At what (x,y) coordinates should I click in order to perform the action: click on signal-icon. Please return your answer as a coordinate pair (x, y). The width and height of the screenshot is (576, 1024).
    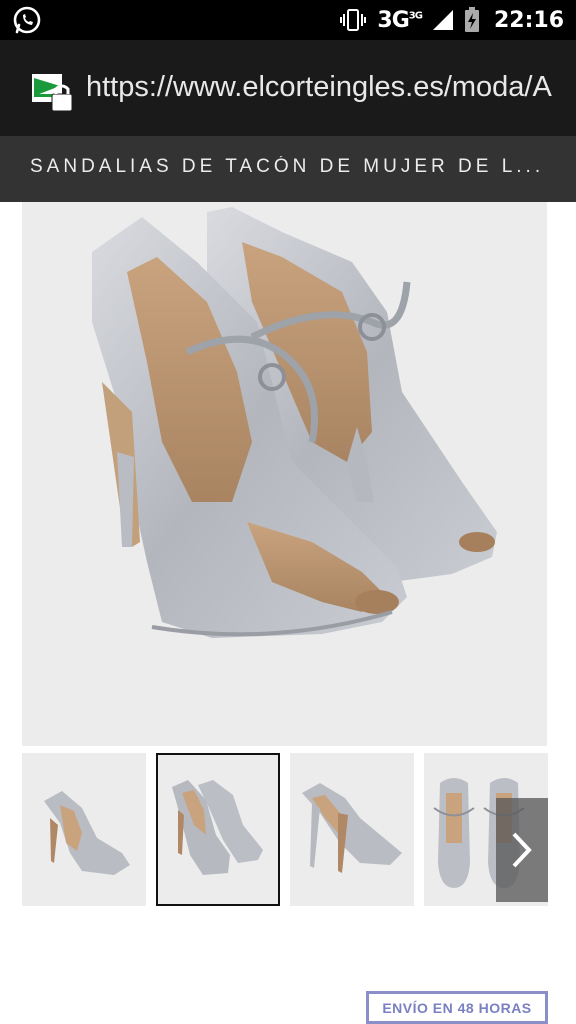
    Looking at the image, I should click on (442, 20).